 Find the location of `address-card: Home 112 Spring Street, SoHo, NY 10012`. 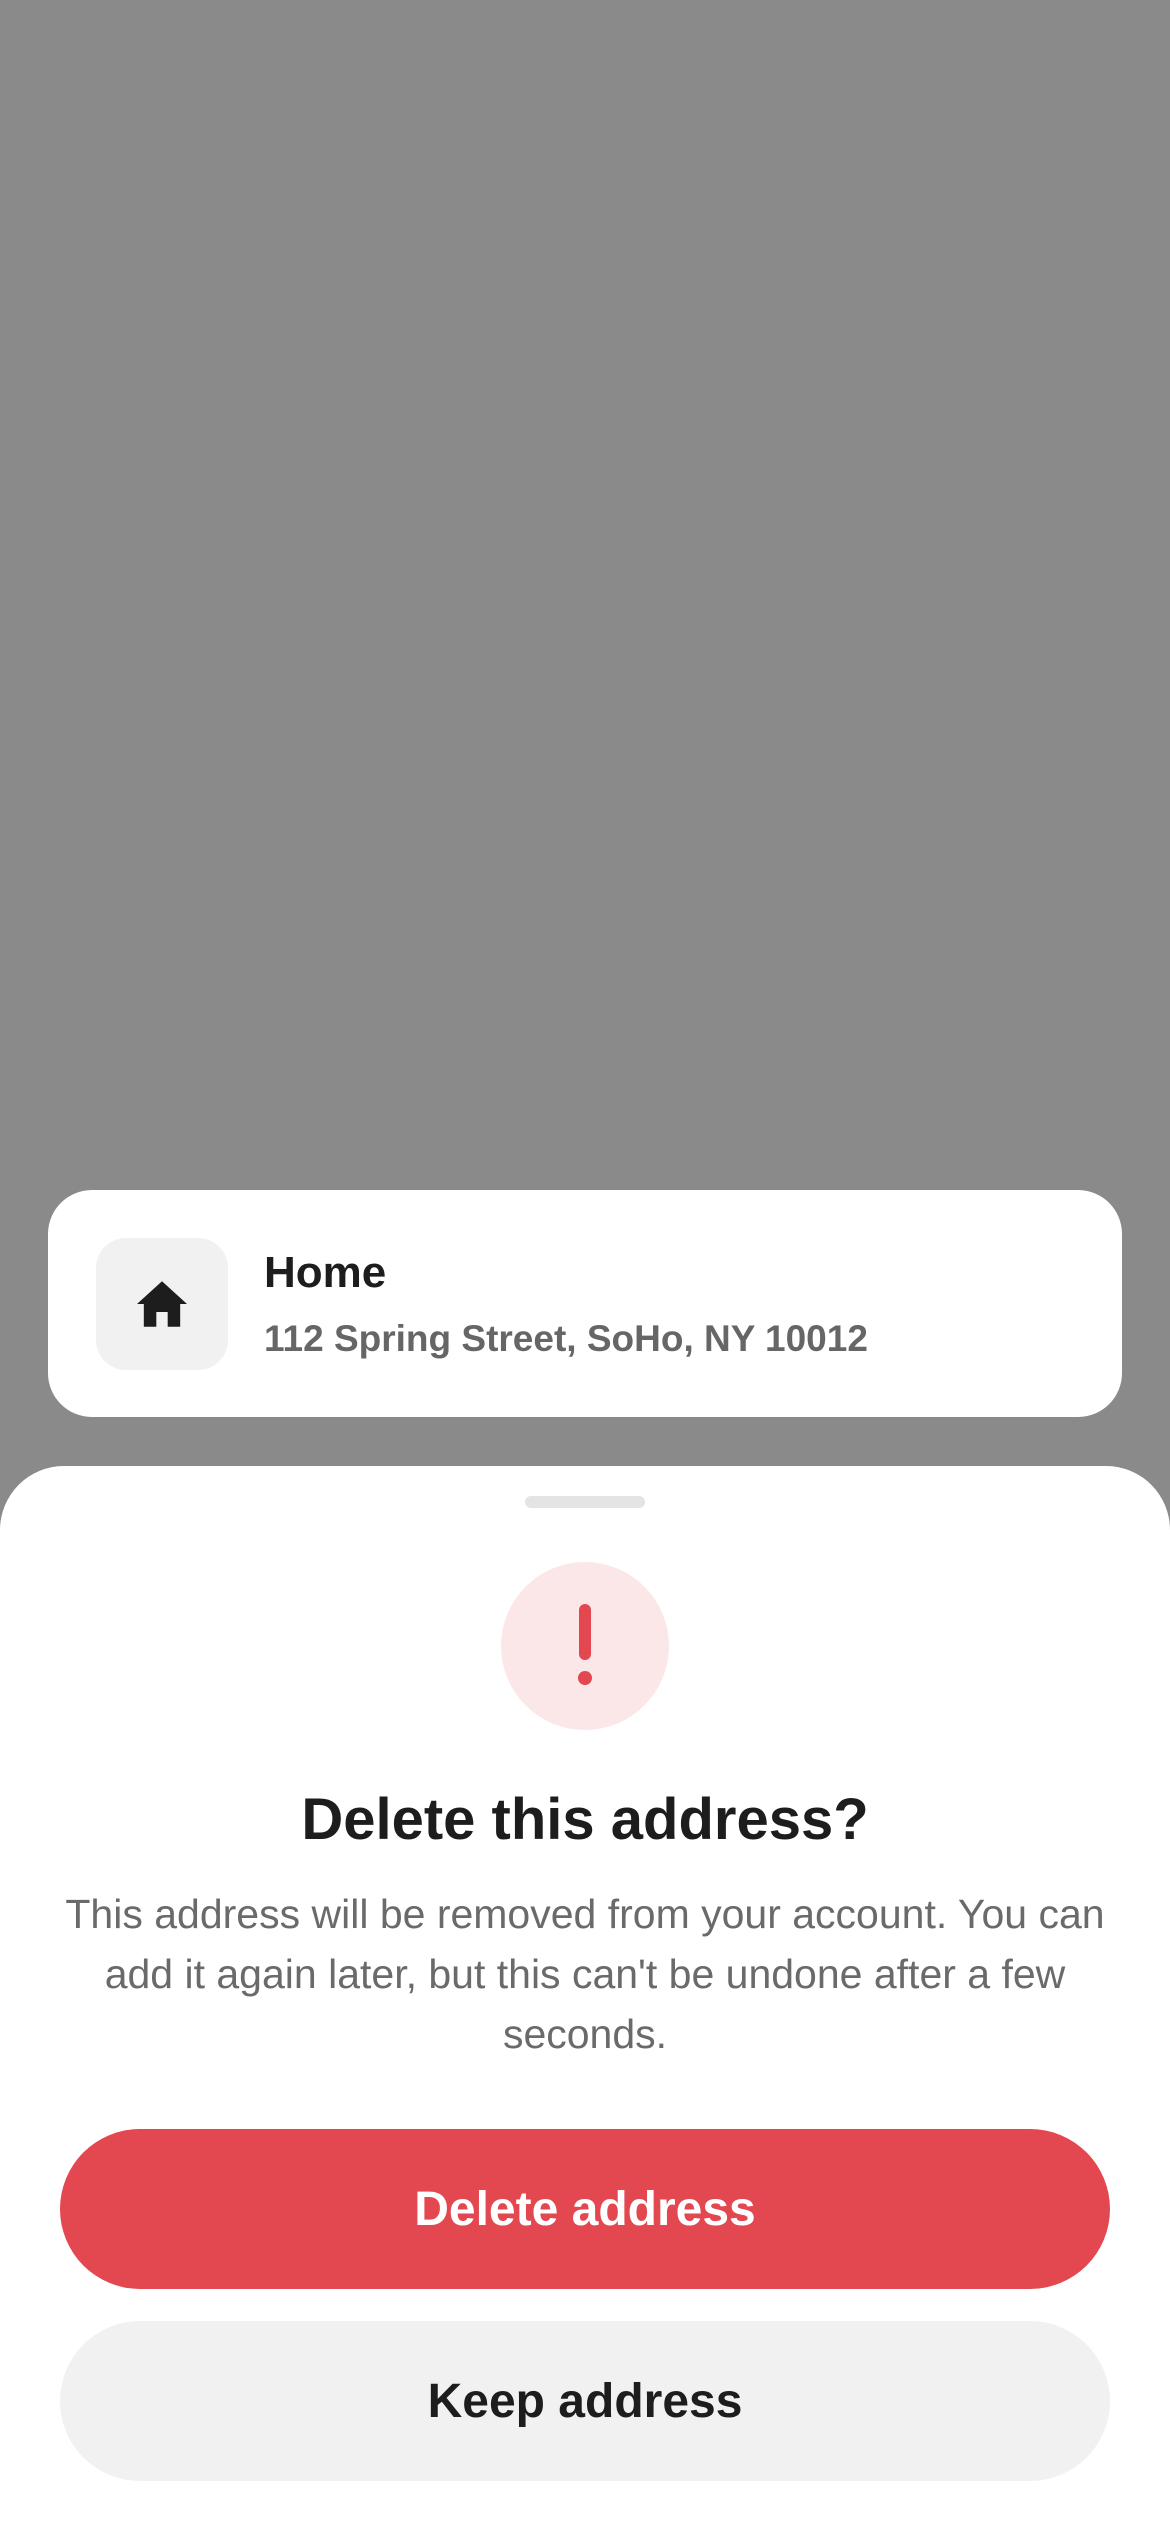

address-card: Home 112 Spring Street, SoHo, NY 10012 is located at coordinates (585, 1303).